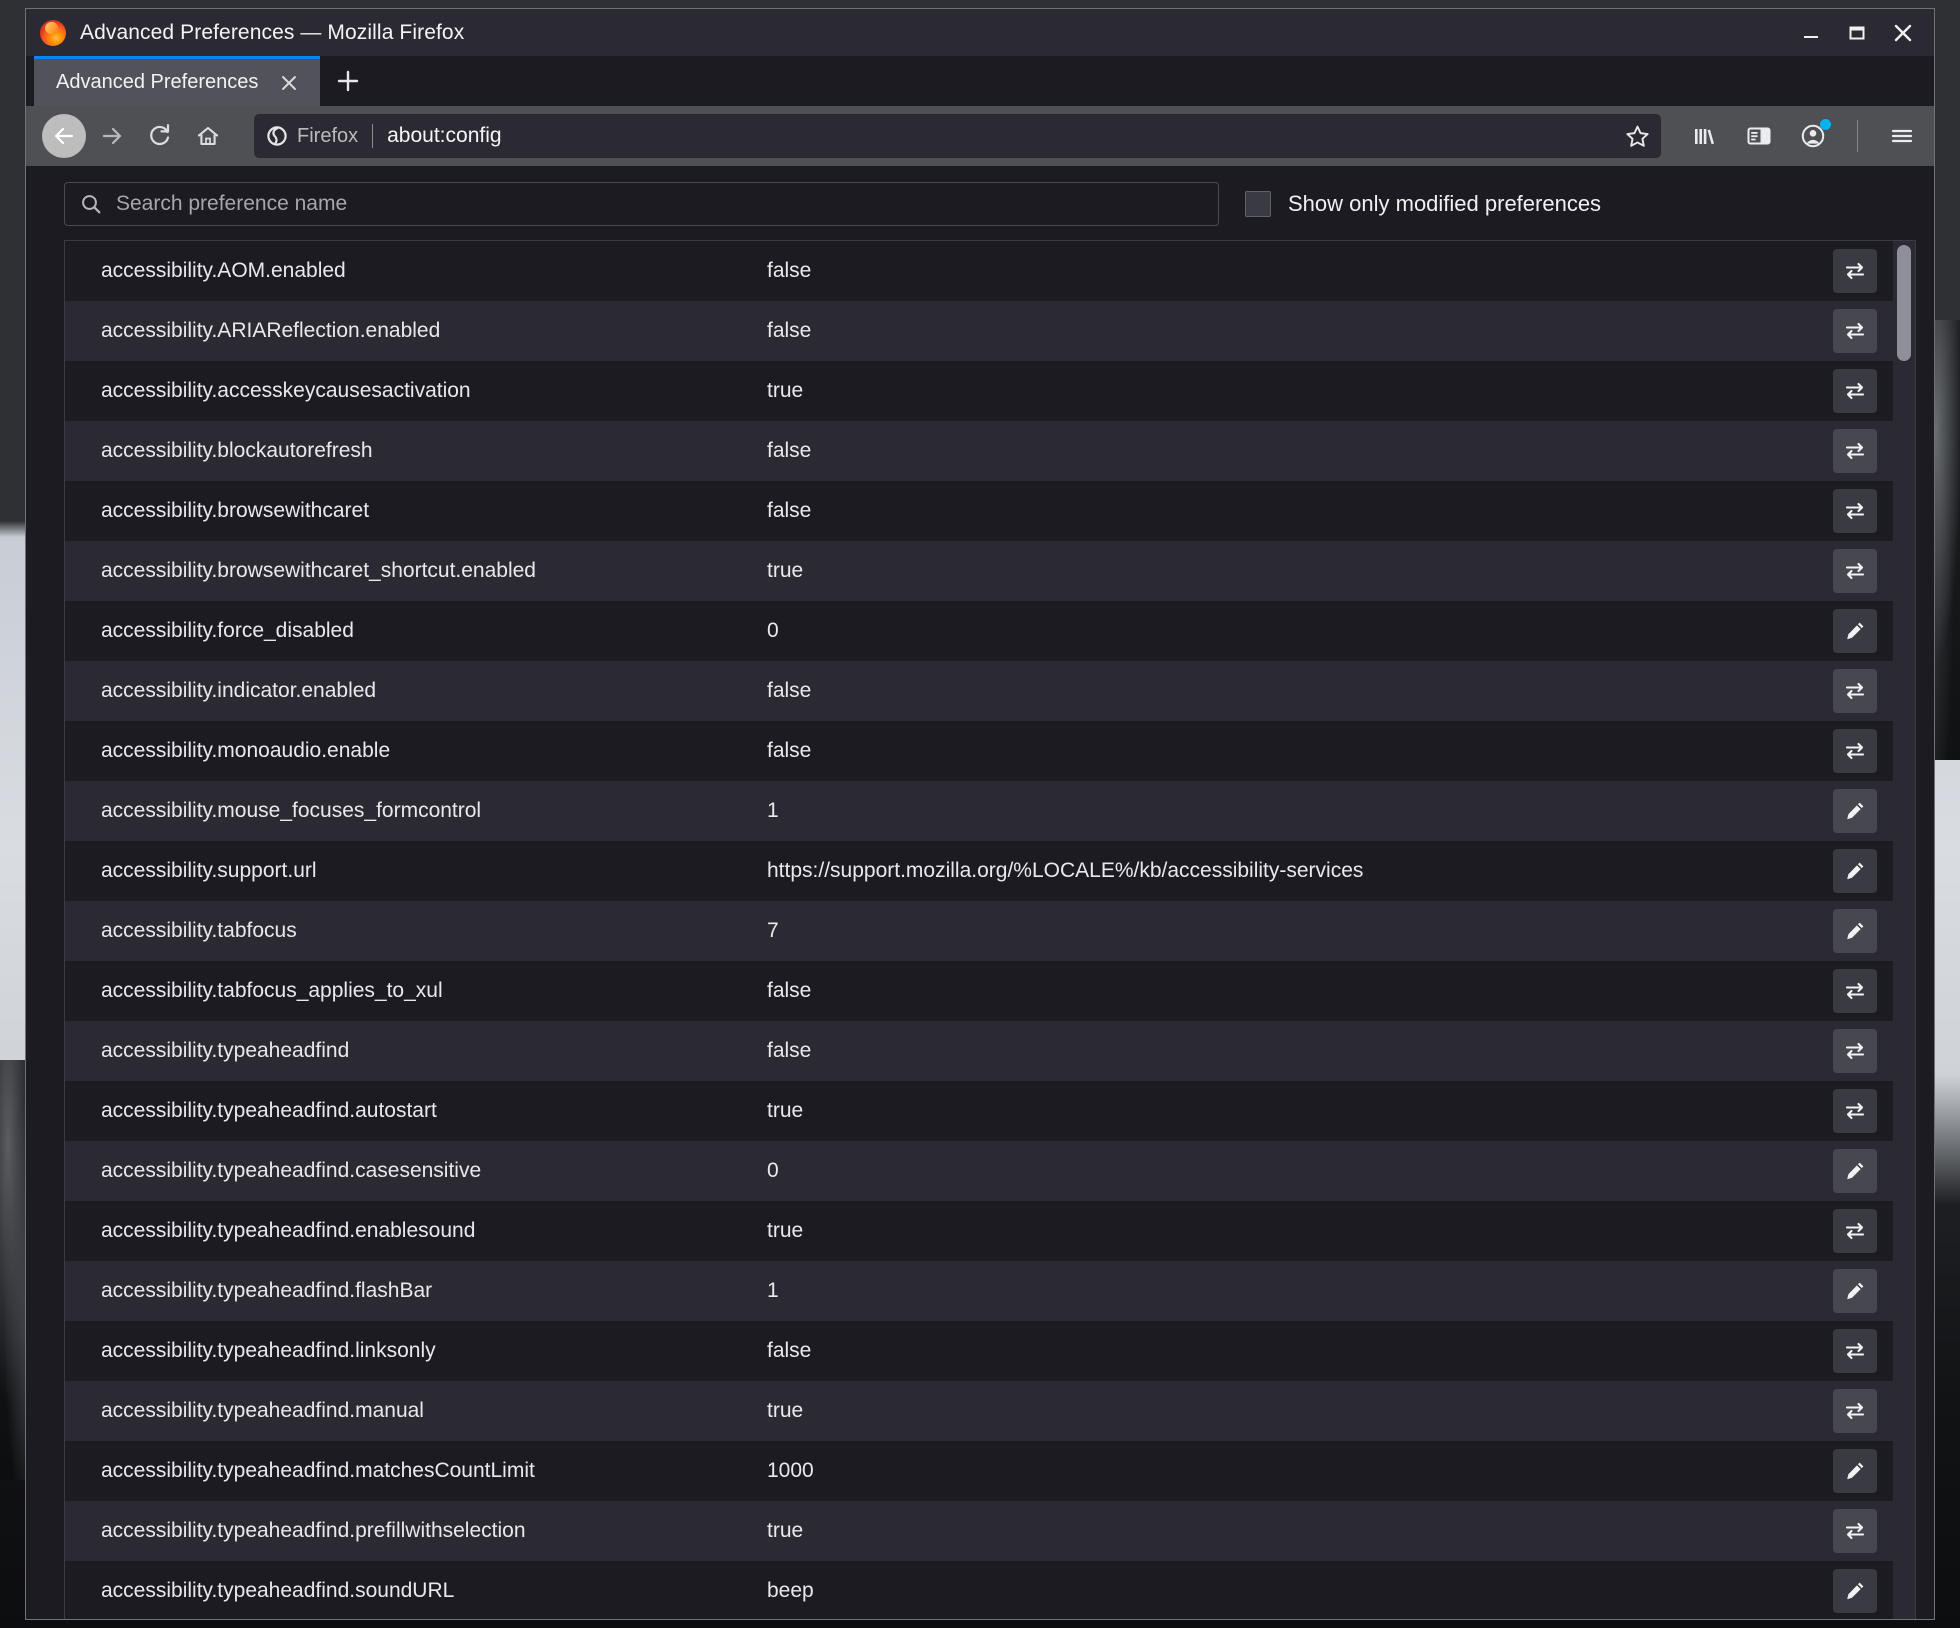  Describe the element at coordinates (225, 1050) in the screenshot. I see `preference-name: accessibility.typeaheadfind` at that location.